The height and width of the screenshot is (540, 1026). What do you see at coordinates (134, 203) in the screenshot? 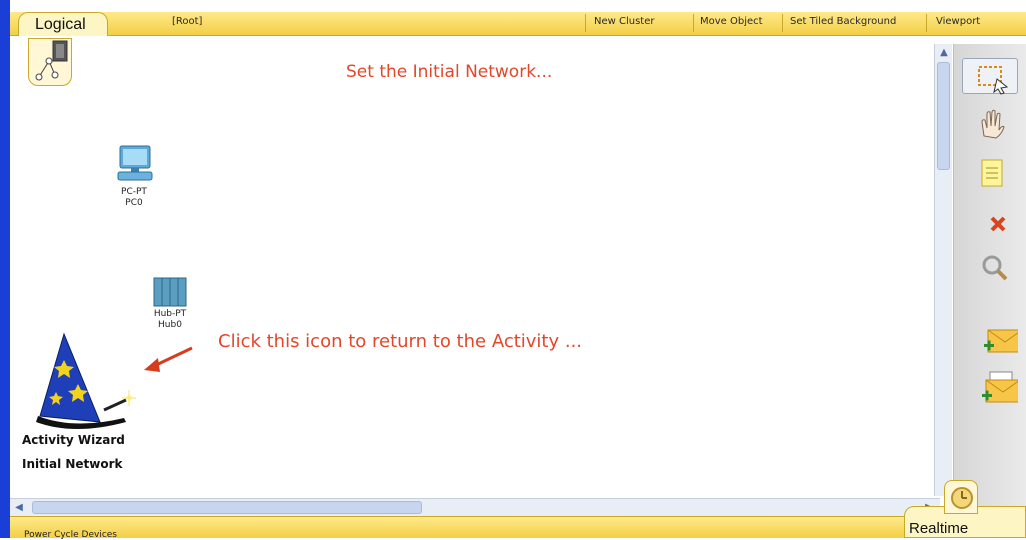
I see `pc0-name-label: PC0` at bounding box center [134, 203].